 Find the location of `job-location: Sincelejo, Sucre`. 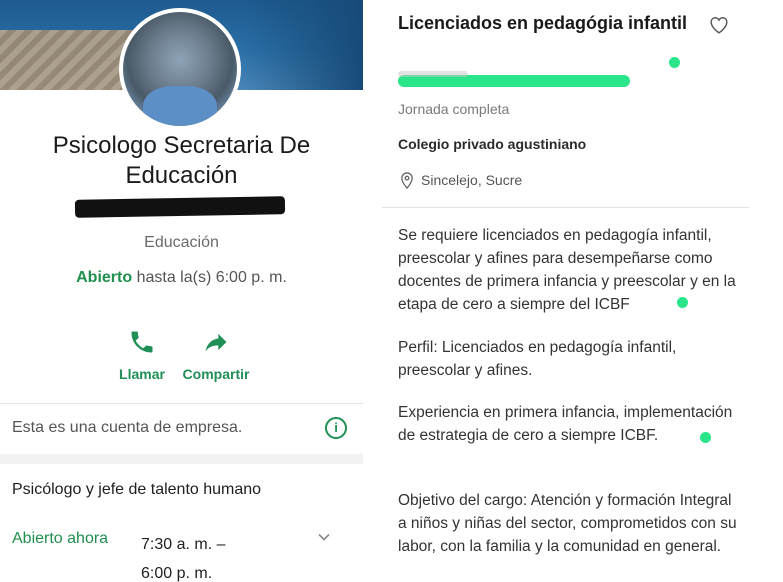

job-location: Sincelejo, Sucre is located at coordinates (472, 180).